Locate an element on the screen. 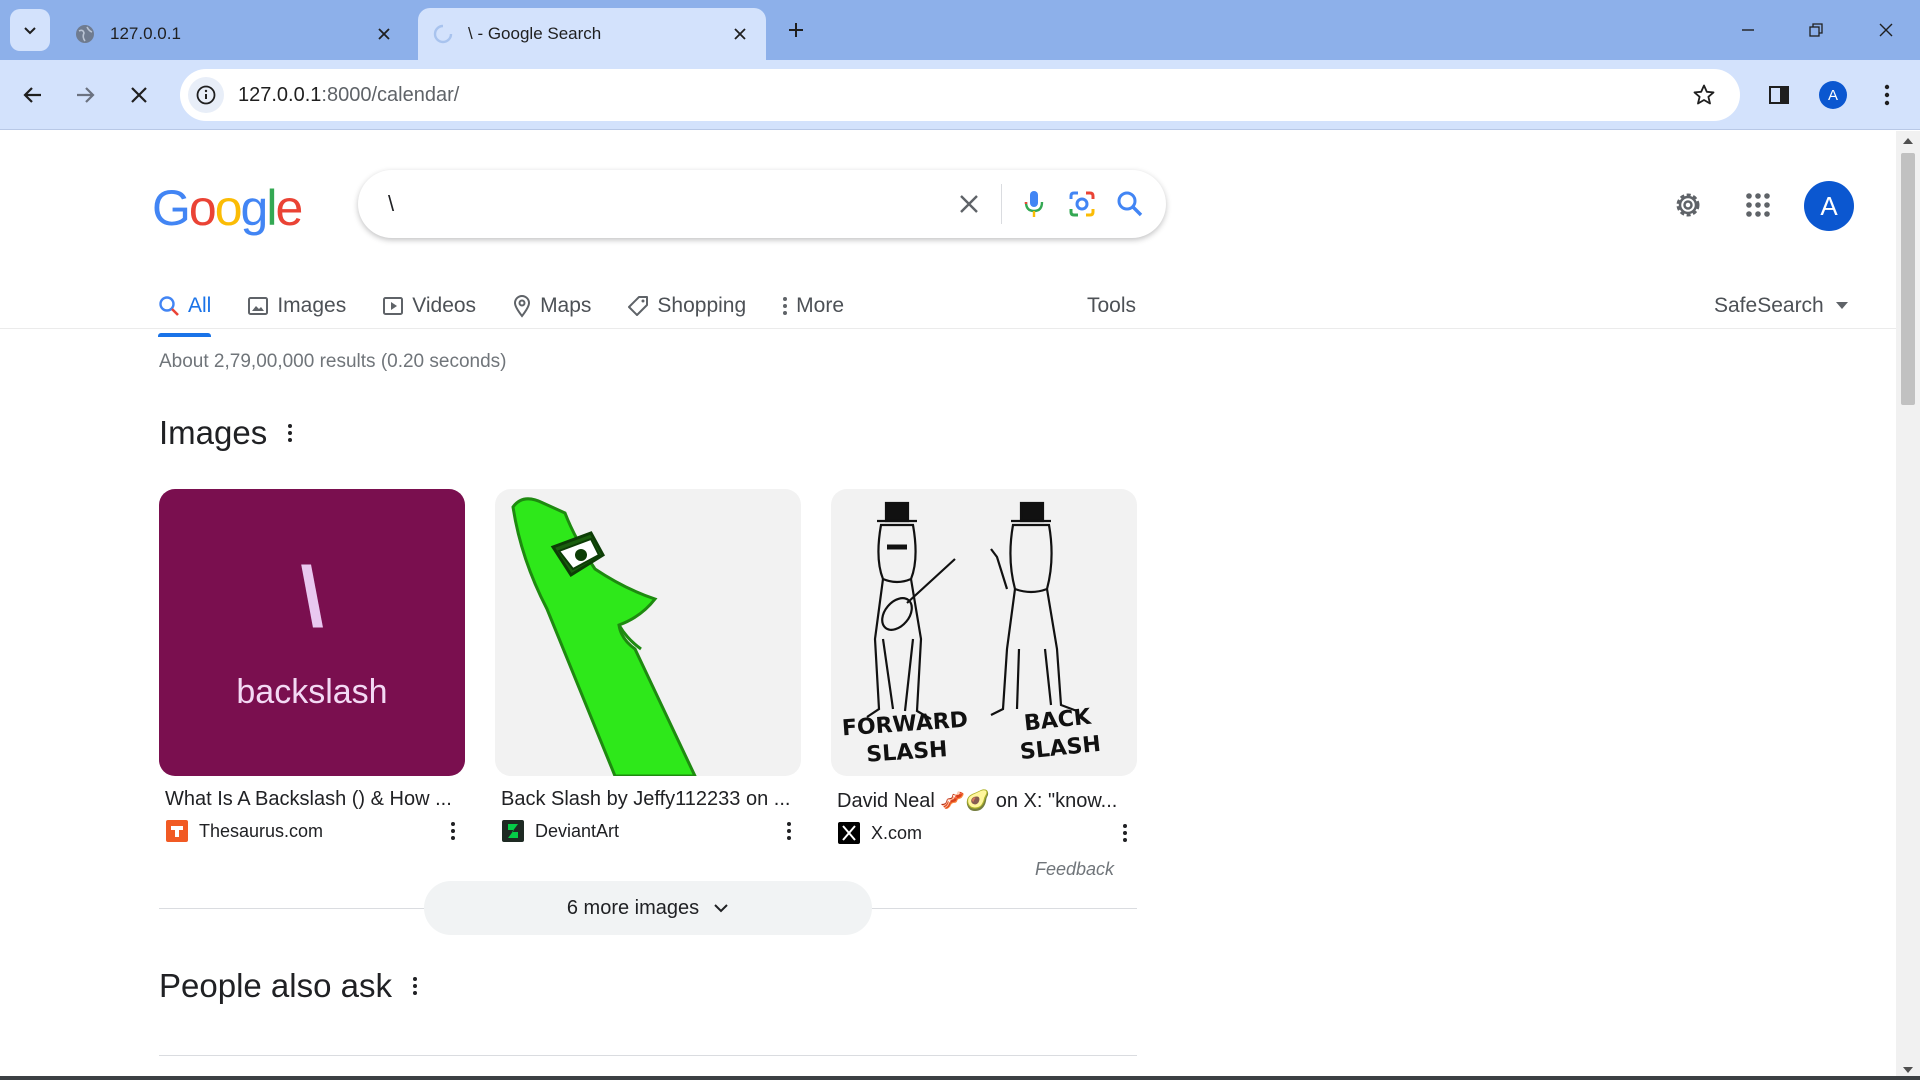  profile-button: A is located at coordinates (1833, 95).